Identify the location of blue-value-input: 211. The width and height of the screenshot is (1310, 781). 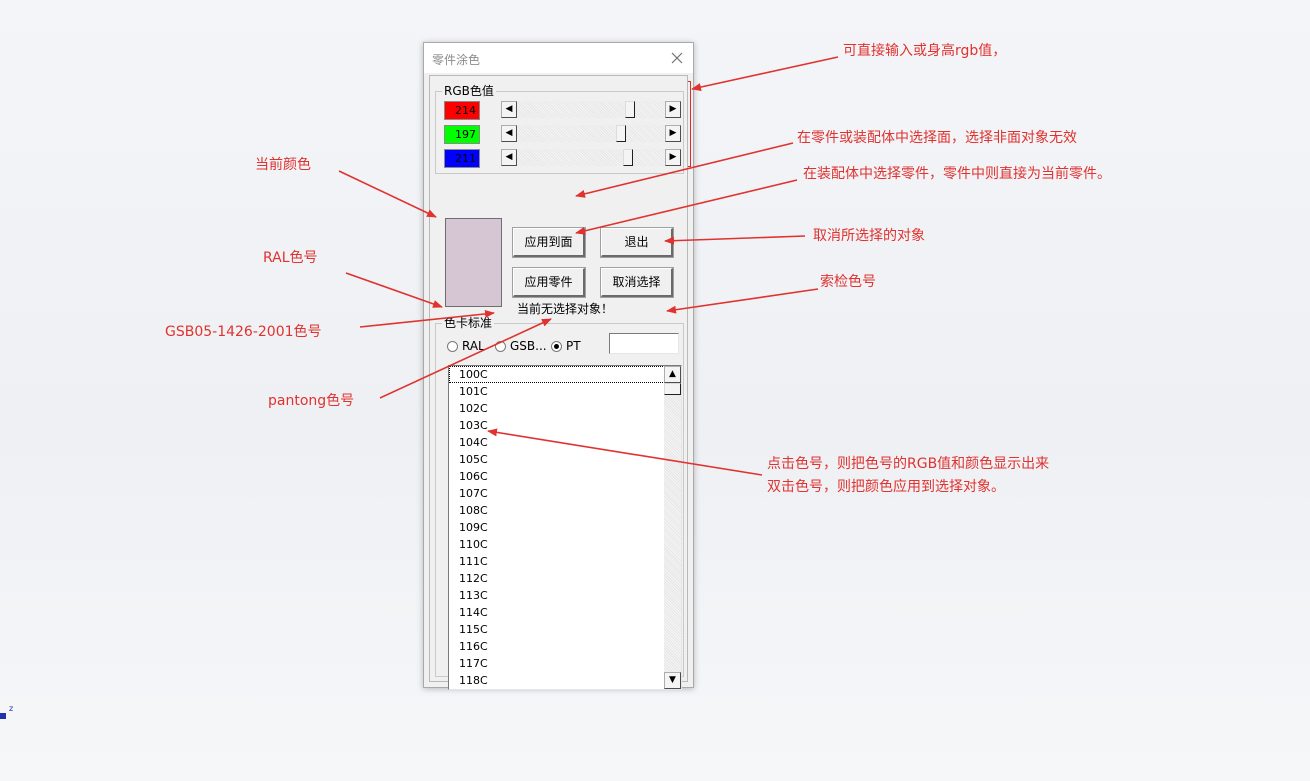
(462, 158).